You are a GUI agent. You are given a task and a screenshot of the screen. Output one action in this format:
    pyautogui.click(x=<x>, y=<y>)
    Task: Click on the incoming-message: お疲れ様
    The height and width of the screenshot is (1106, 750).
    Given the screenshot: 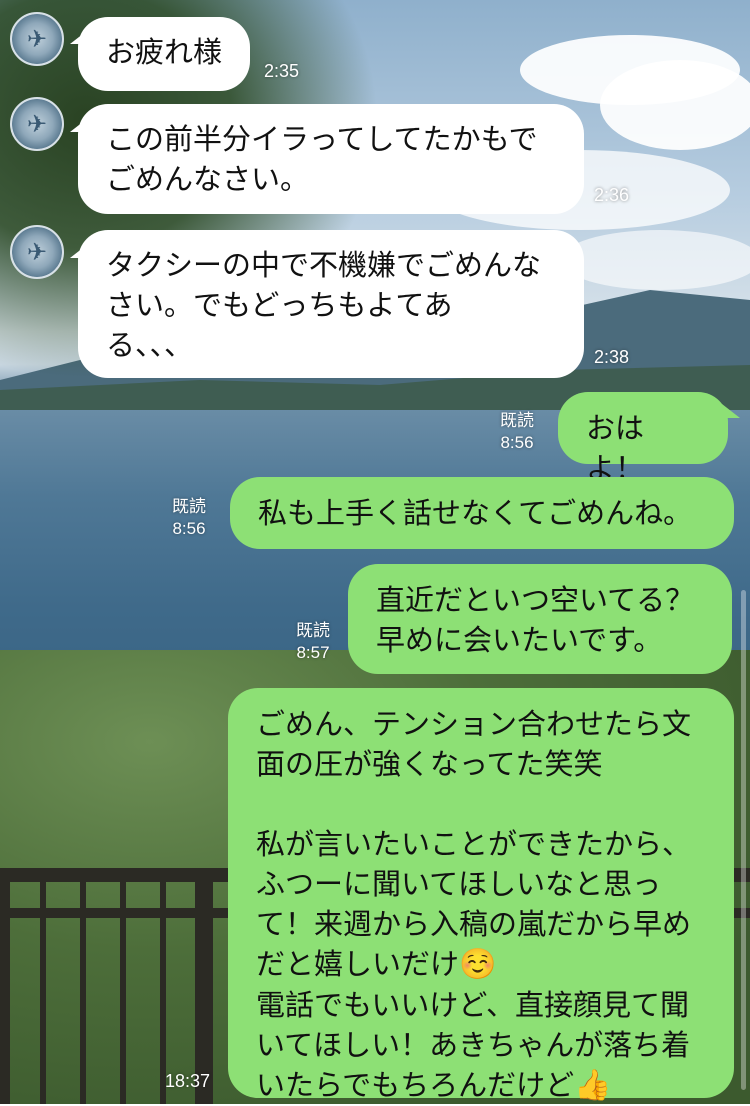 What is the action you would take?
    pyautogui.click(x=164, y=54)
    